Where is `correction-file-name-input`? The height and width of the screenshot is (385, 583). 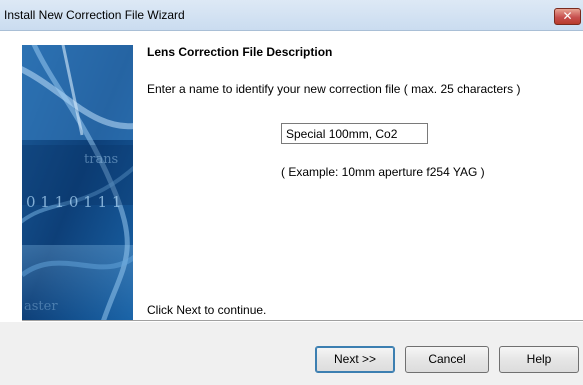 correction-file-name-input is located at coordinates (354, 133).